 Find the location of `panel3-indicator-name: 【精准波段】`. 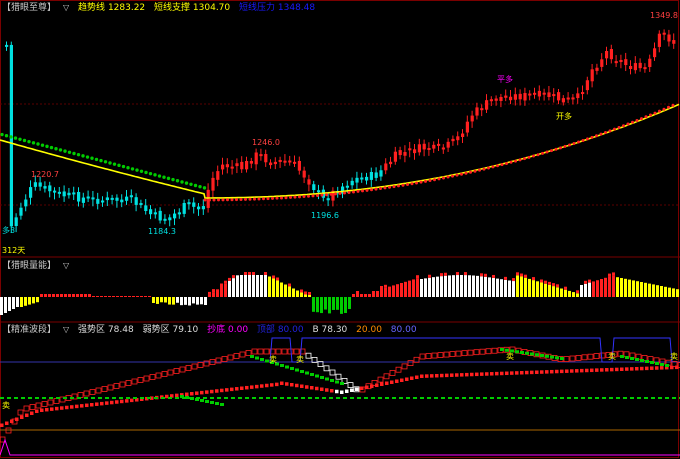

panel3-indicator-name: 【精准波段】 is located at coordinates (29, 330).